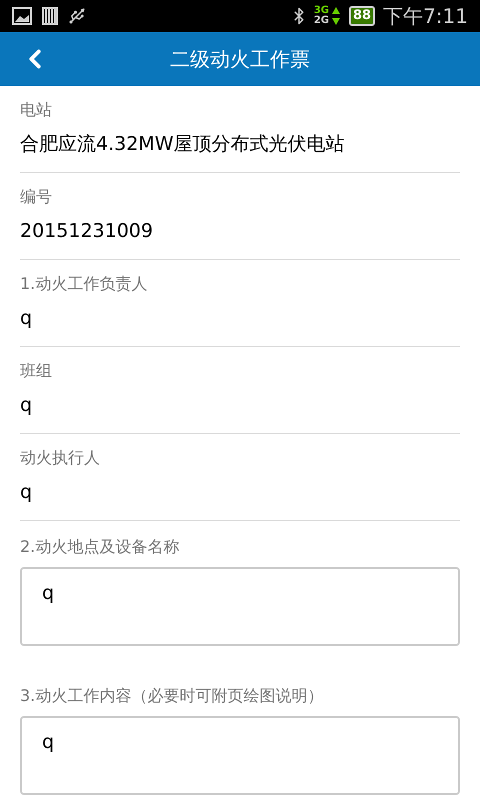  I want to click on signal-arrows-icon, so click(335, 16).